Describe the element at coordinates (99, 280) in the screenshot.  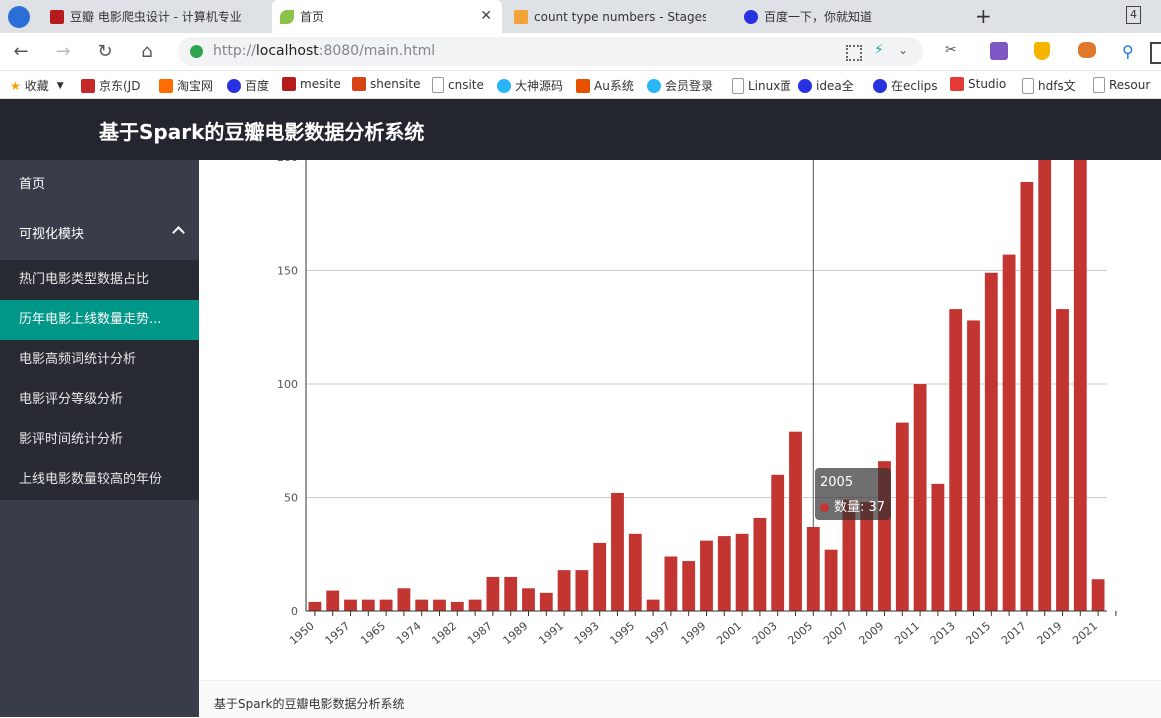
I see `nav-item-genre-share: 热门电影类型数据占比` at that location.